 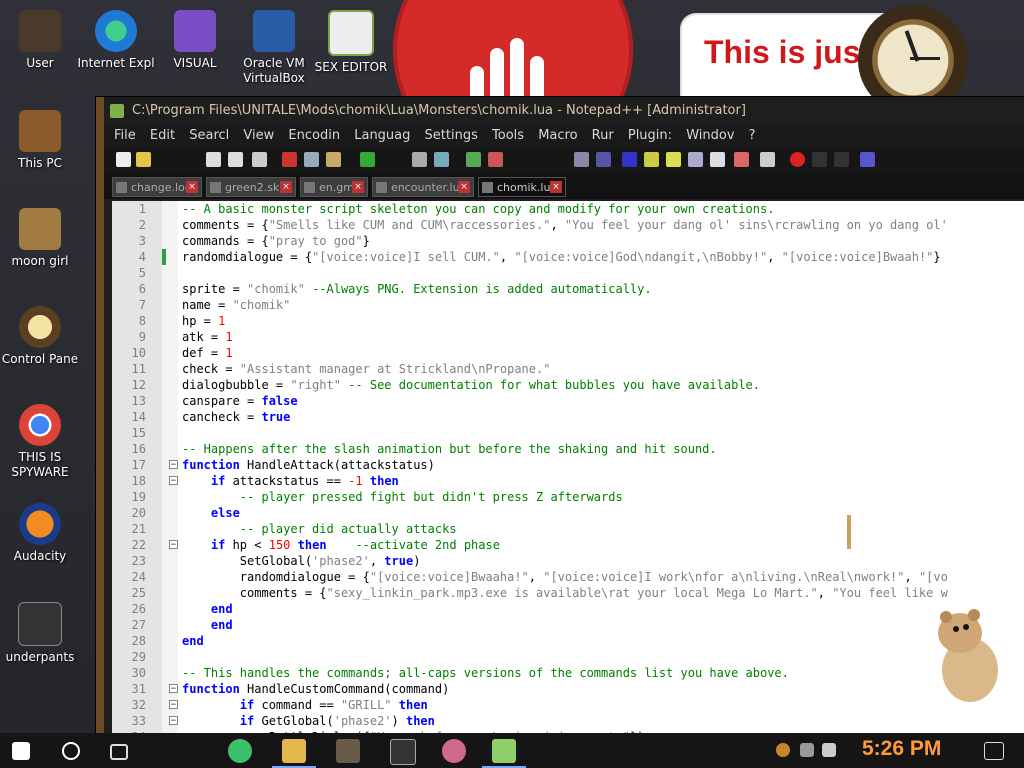 What do you see at coordinates (568, 337) in the screenshot?
I see `code-line: 9 atk = 1` at bounding box center [568, 337].